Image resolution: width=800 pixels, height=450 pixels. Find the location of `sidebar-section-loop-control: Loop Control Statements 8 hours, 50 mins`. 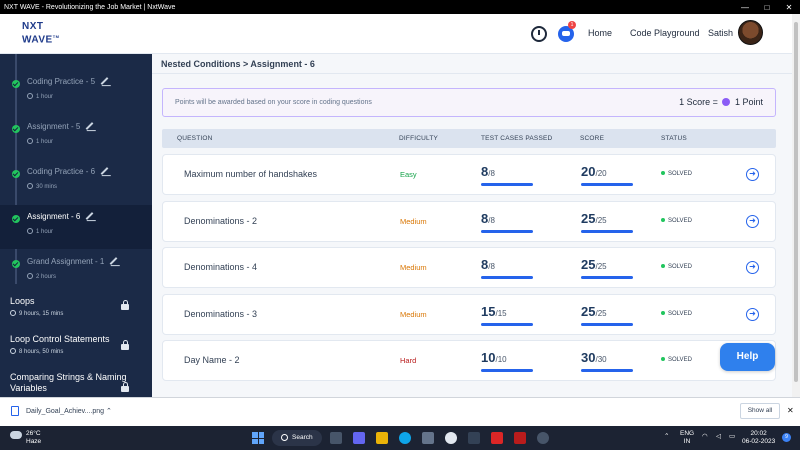

sidebar-section-loop-control: Loop Control Statements 8 hours, 50 mins is located at coordinates (76, 350).